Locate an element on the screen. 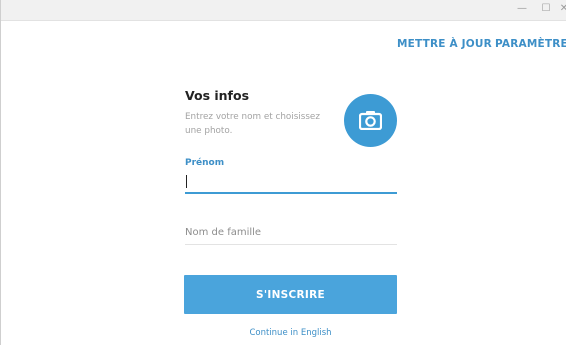 The height and width of the screenshot is (345, 566). first-name-label: Prénom is located at coordinates (205, 163).